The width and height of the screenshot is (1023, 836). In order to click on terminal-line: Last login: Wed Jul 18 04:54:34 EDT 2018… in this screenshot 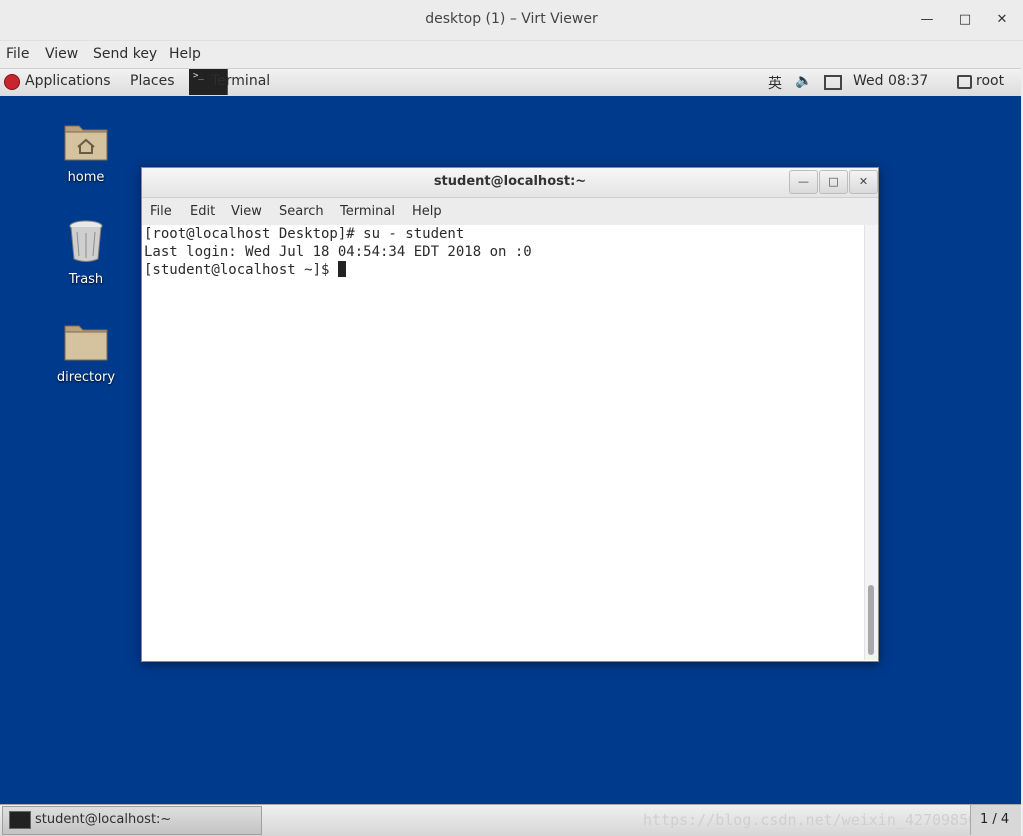, I will do `click(338, 252)`.